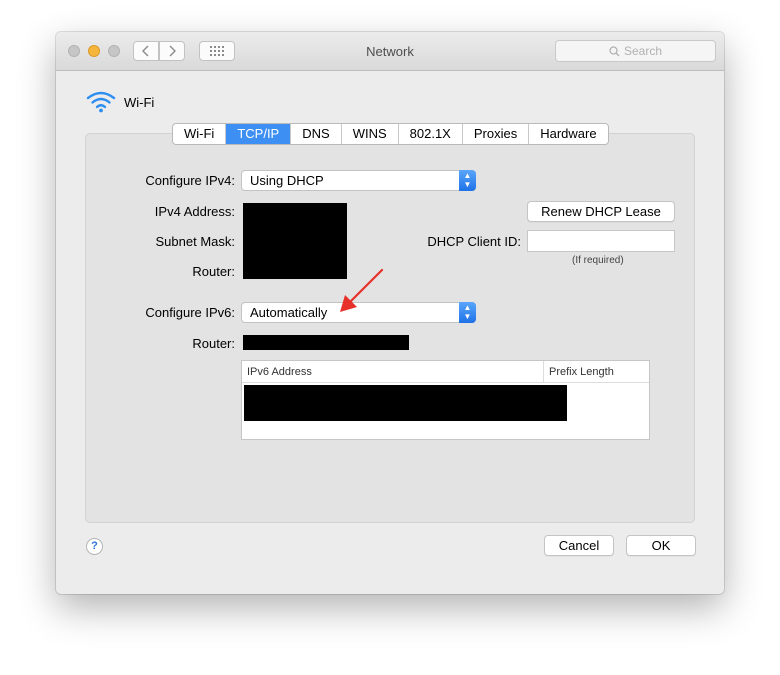 This screenshot has height=675, width=780. I want to click on tab-wins: WINS, so click(370, 134).